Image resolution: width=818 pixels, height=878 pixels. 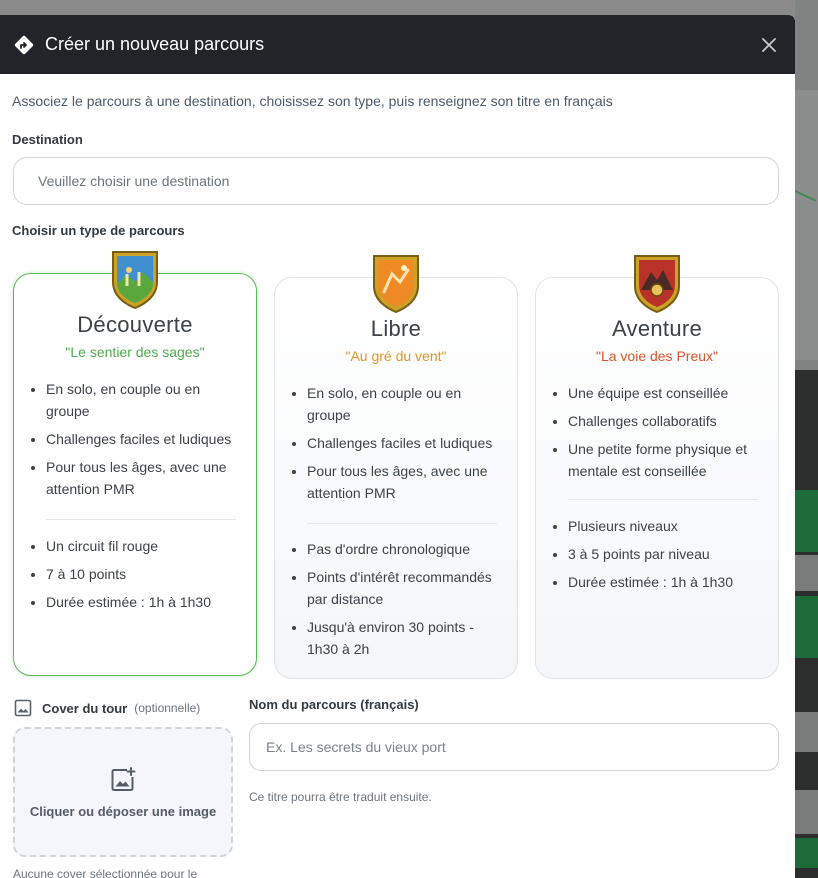 I want to click on feature-item: Pas d'ordre chronologique, so click(x=407, y=549).